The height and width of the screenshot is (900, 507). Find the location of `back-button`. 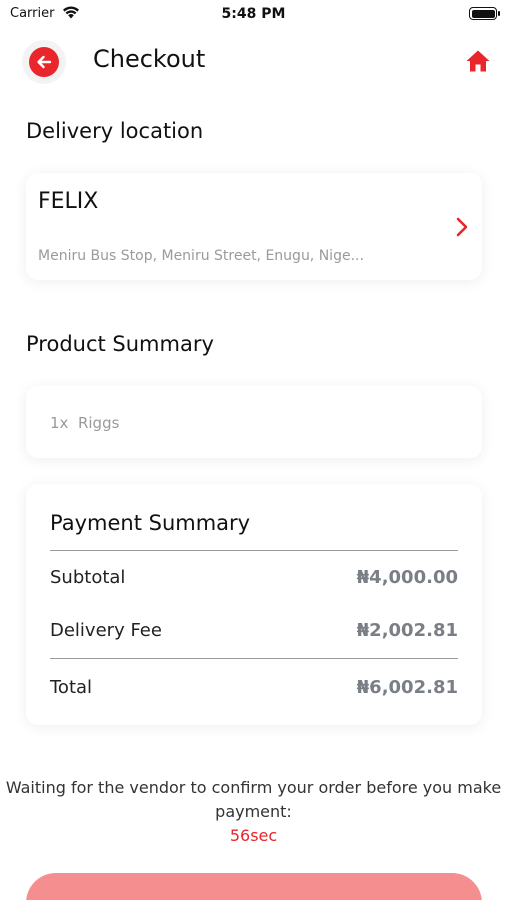

back-button is located at coordinates (44, 62).